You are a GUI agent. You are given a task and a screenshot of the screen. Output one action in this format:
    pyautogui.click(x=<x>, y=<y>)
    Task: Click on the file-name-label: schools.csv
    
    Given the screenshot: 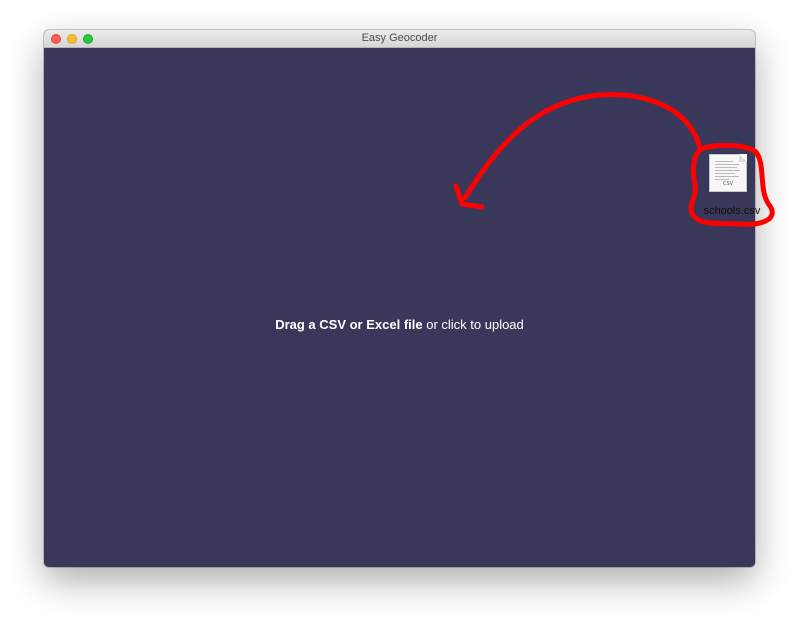 What is the action you would take?
    pyautogui.click(x=732, y=211)
    